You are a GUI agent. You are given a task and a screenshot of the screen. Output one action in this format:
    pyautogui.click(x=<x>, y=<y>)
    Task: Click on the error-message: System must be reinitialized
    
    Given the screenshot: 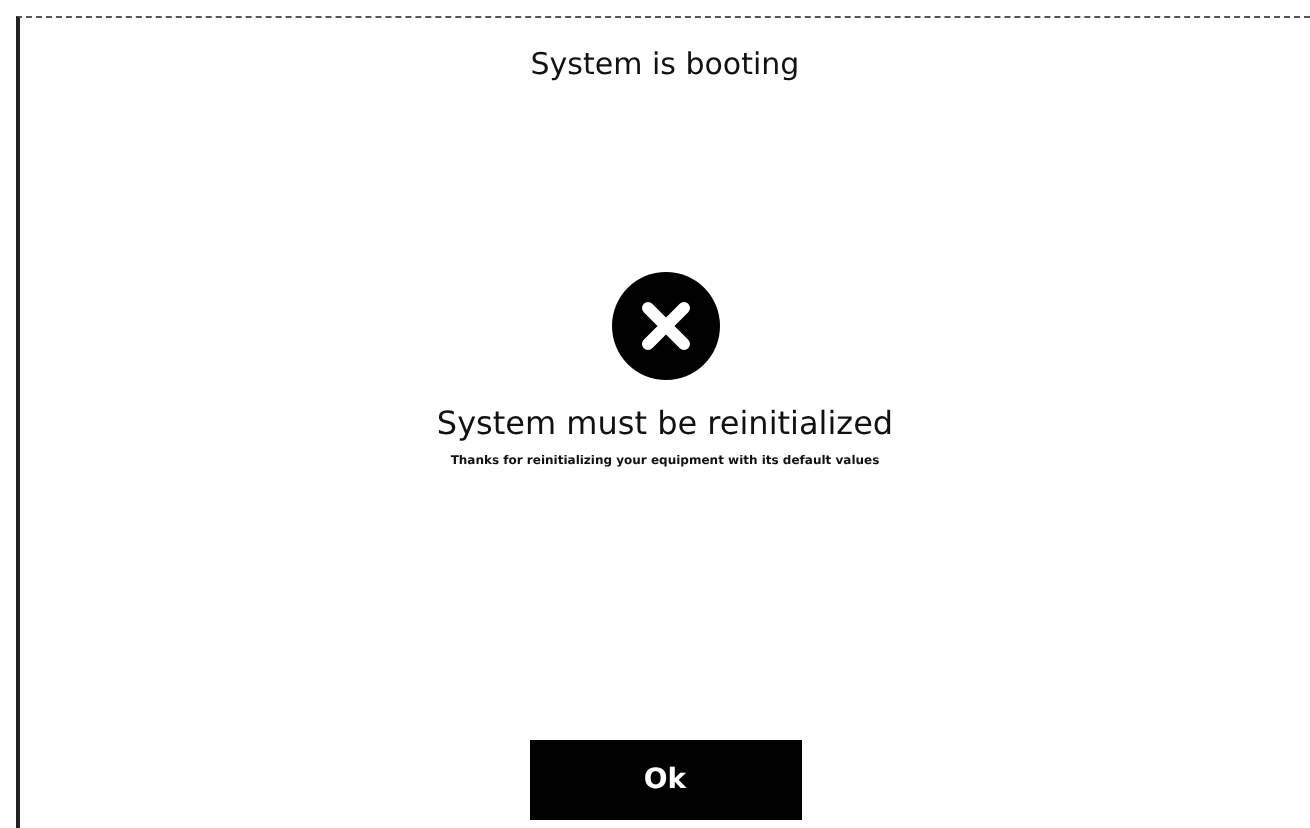 What is the action you would take?
    pyautogui.click(x=665, y=423)
    